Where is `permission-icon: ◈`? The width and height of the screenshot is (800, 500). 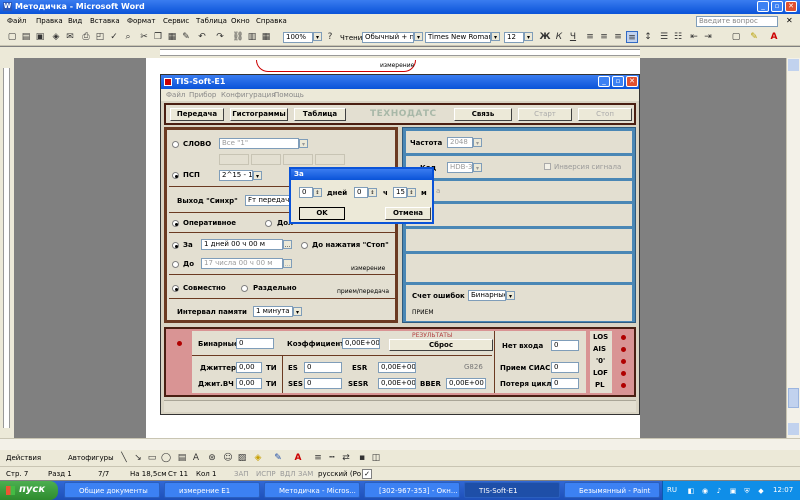
permission-icon: ◈ is located at coordinates (56, 37).